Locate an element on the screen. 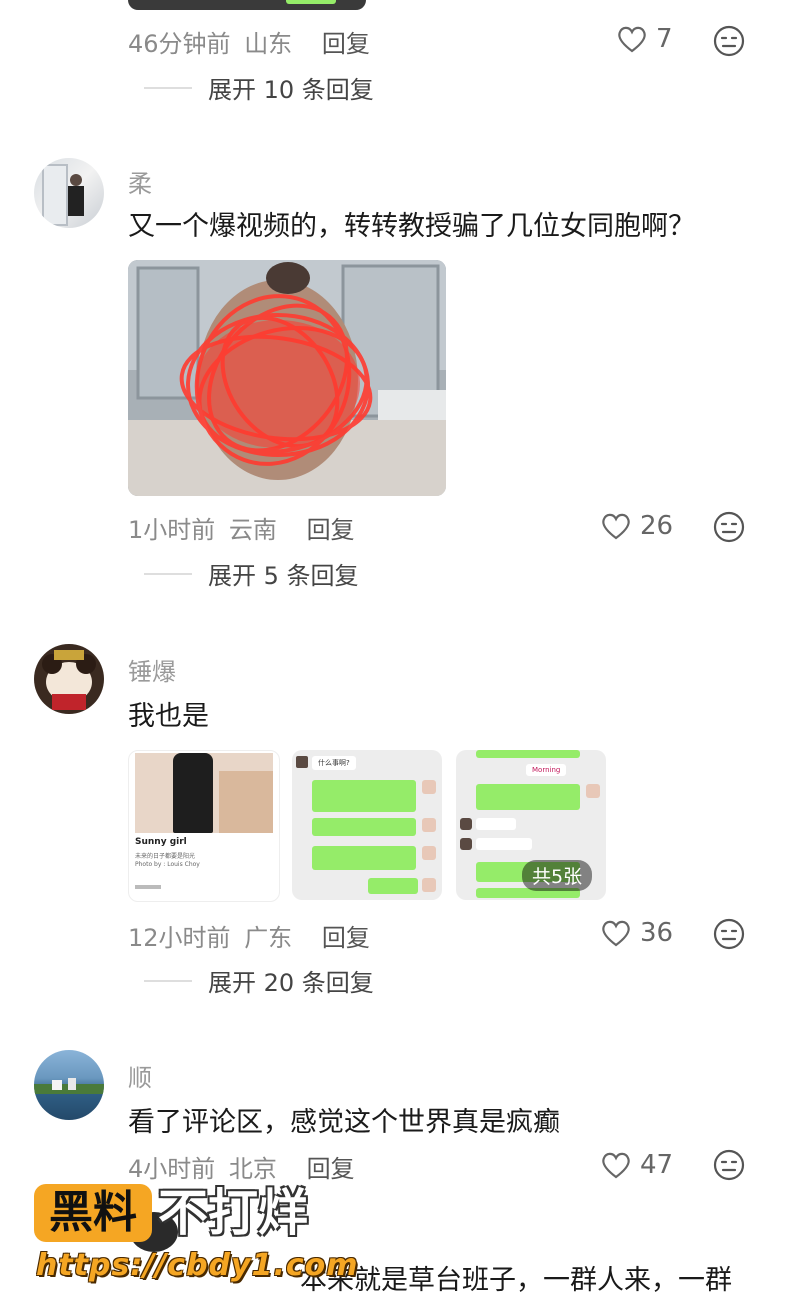 This screenshot has width=800, height=1314. expand-replies-button: 展开 20 条回复 is located at coordinates (259, 980).